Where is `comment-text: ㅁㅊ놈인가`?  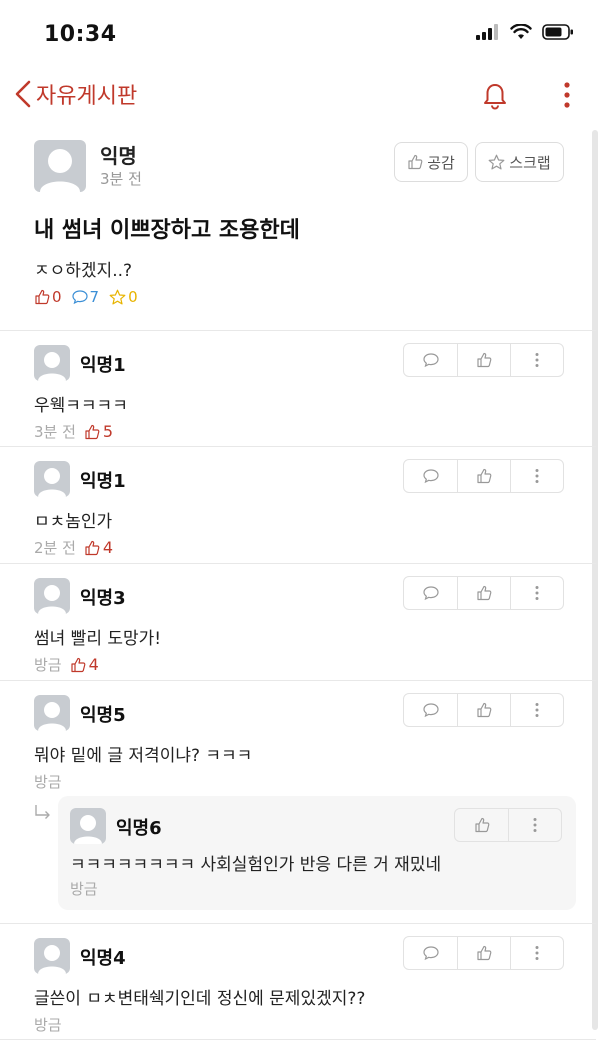 comment-text: ㅁㅊ놈인가 is located at coordinates (73, 522).